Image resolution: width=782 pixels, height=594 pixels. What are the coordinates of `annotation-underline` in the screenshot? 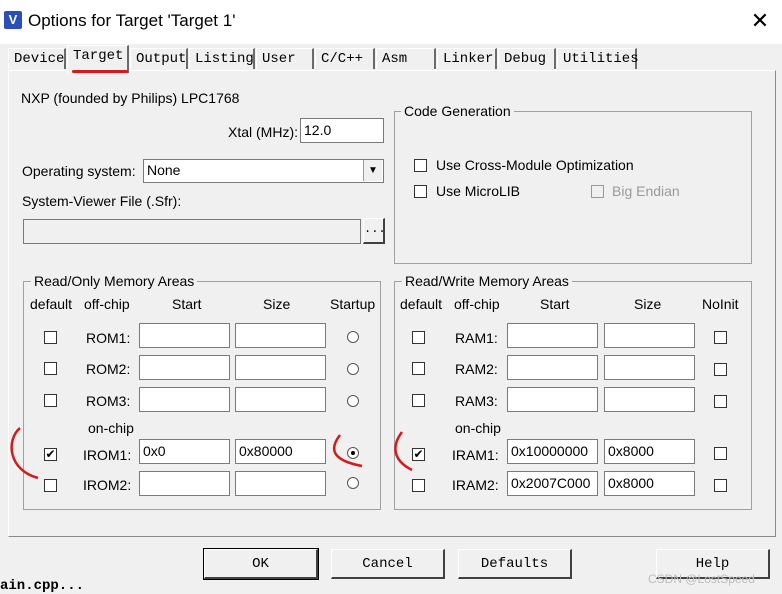 It's located at (100, 71).